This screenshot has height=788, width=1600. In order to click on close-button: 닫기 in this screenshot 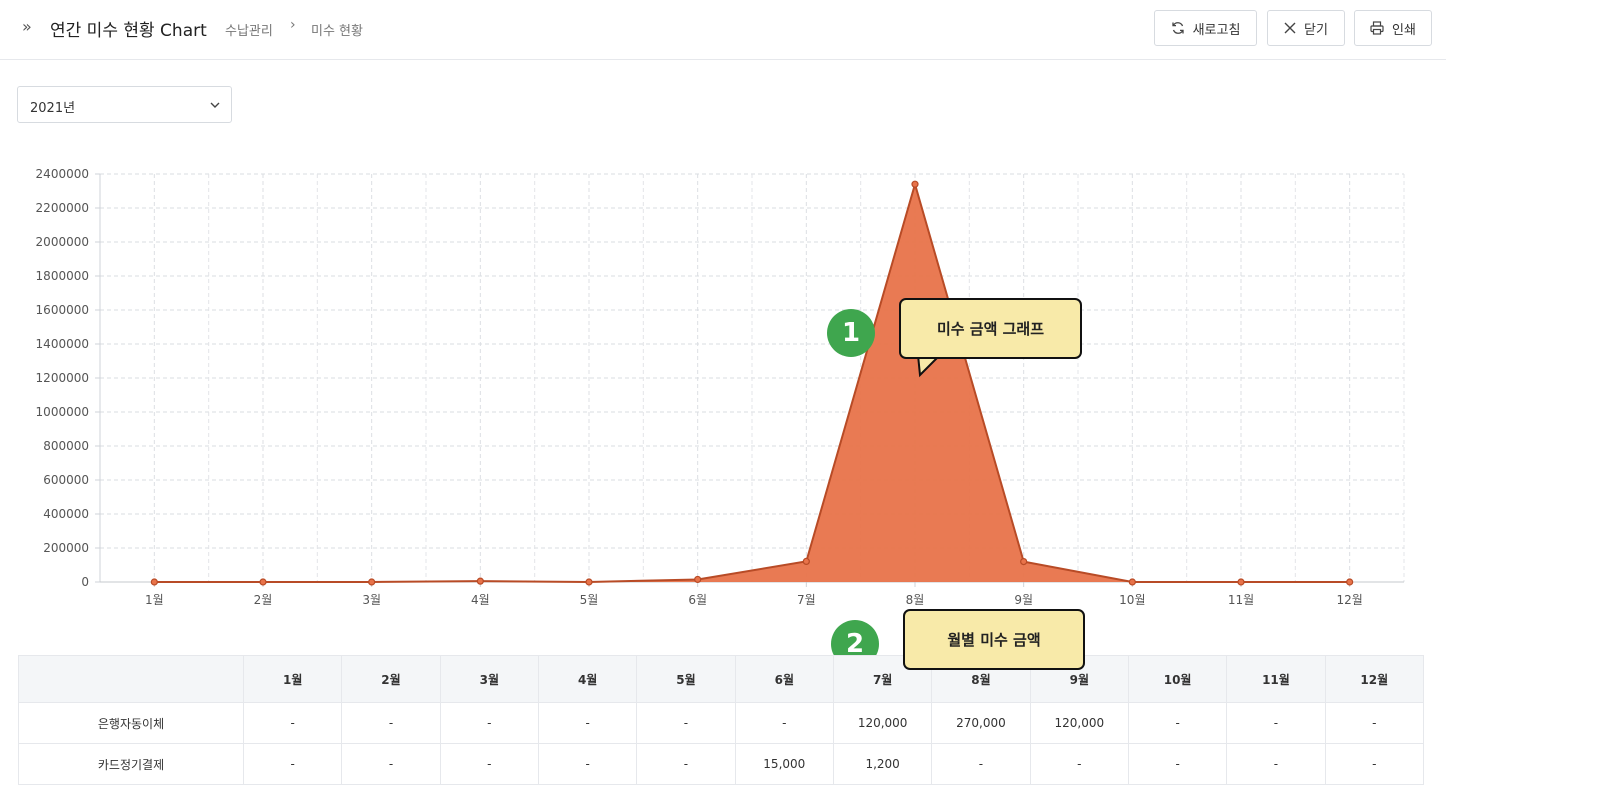, I will do `click(1306, 28)`.